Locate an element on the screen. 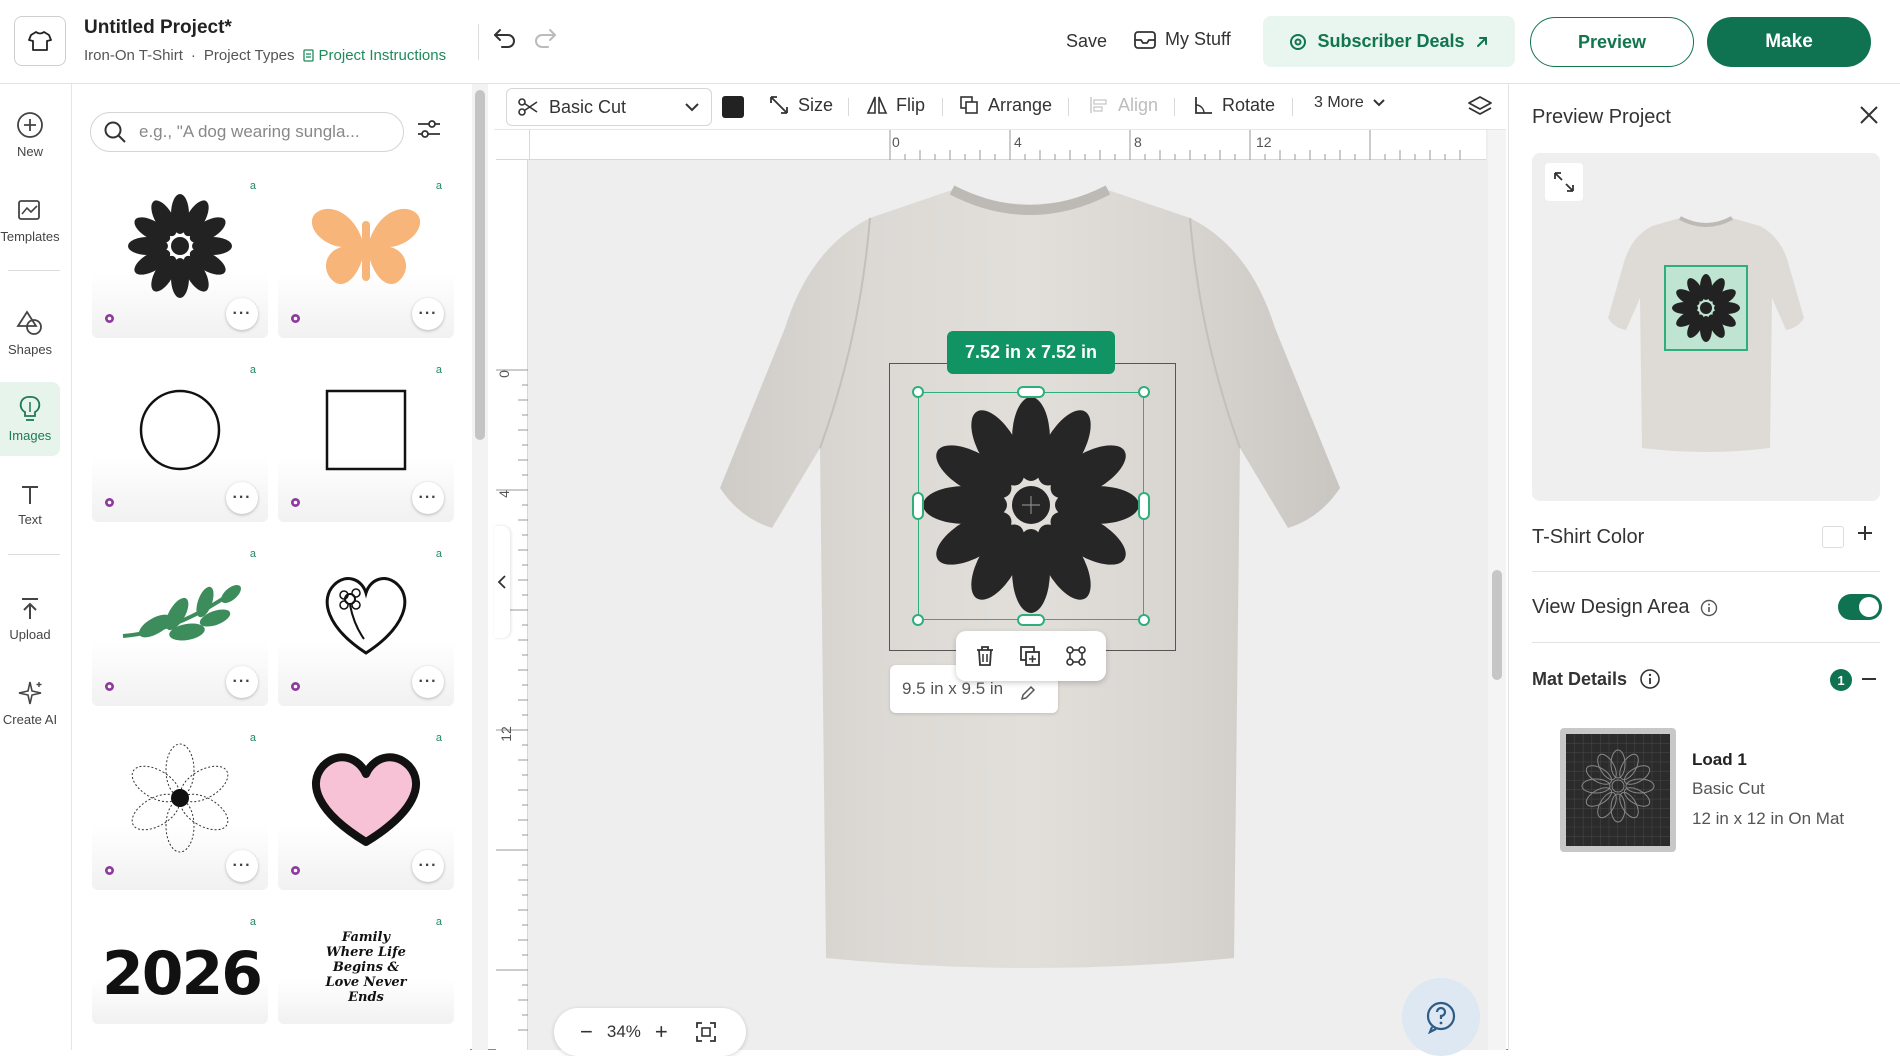 The width and height of the screenshot is (1900, 1056). image-tile-circle: a ··· is located at coordinates (180, 441).